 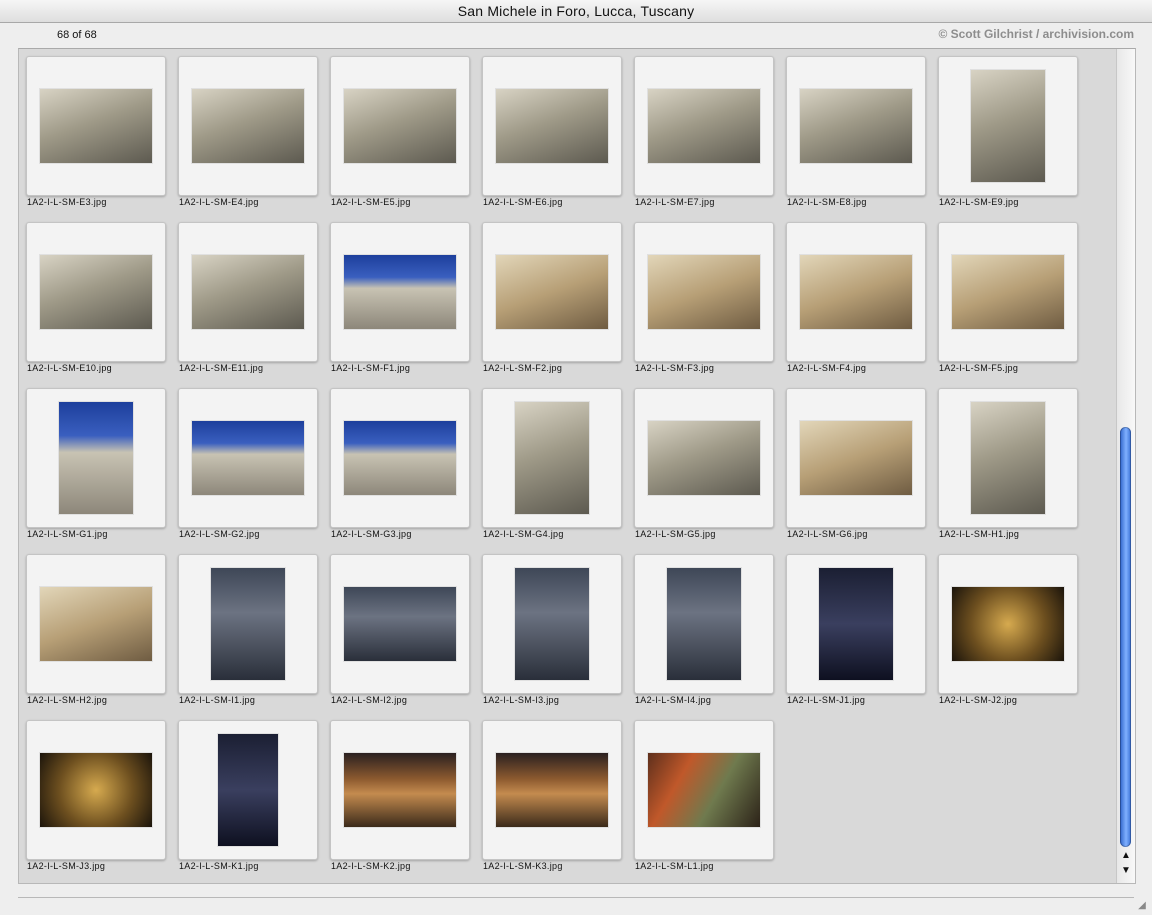 I want to click on thumbnail-item: 1A2-I-L-SM-I2.jpg, so click(x=399, y=630).